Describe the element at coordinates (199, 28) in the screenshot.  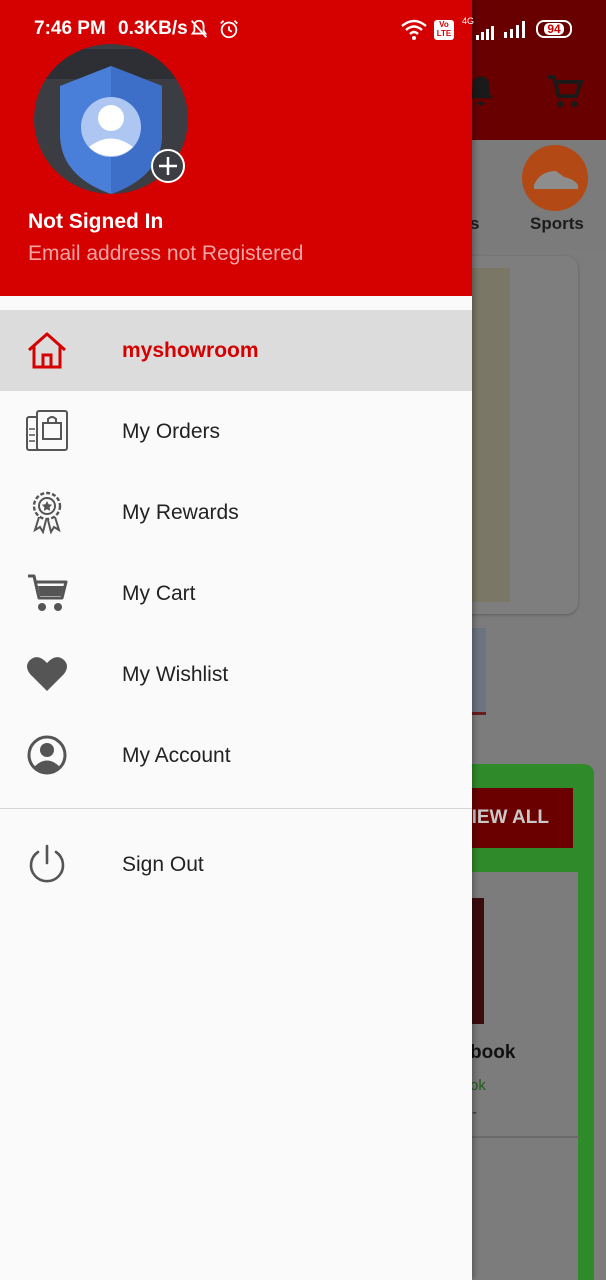
I see `bell-off-icon` at that location.